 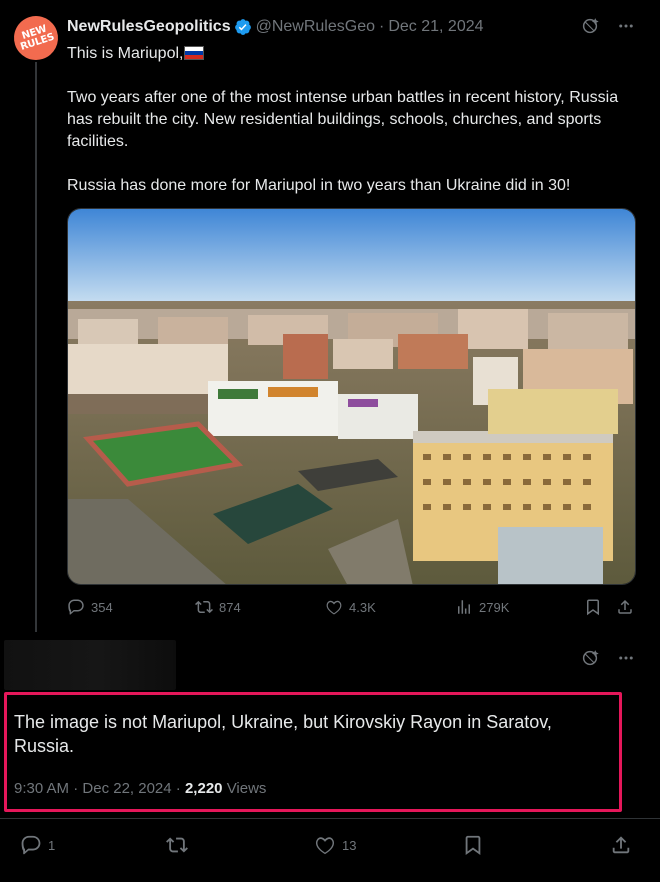 I want to click on tweet-header-actions, so click(x=608, y=26).